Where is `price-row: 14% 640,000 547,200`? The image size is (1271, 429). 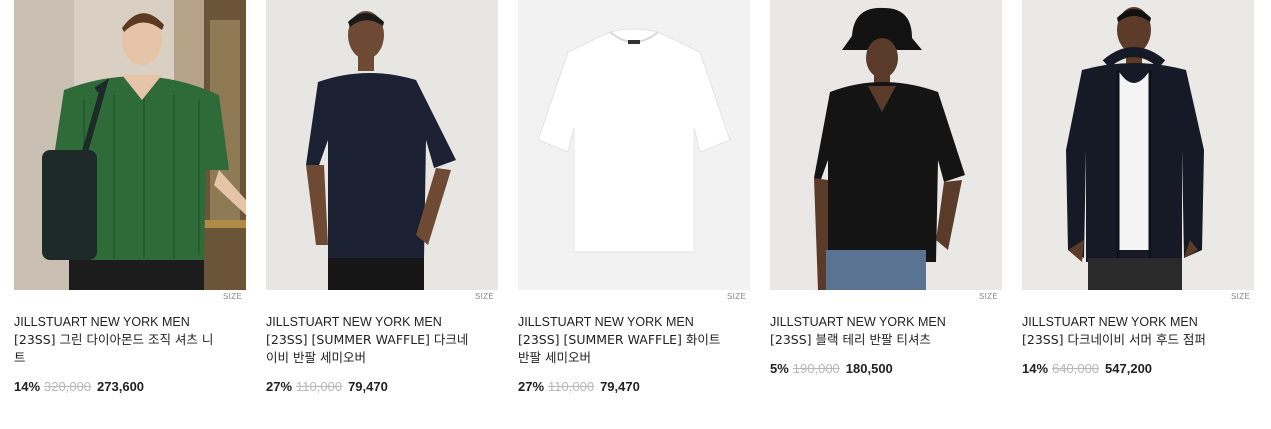
price-row: 14% 640,000 547,200 is located at coordinates (1138, 369).